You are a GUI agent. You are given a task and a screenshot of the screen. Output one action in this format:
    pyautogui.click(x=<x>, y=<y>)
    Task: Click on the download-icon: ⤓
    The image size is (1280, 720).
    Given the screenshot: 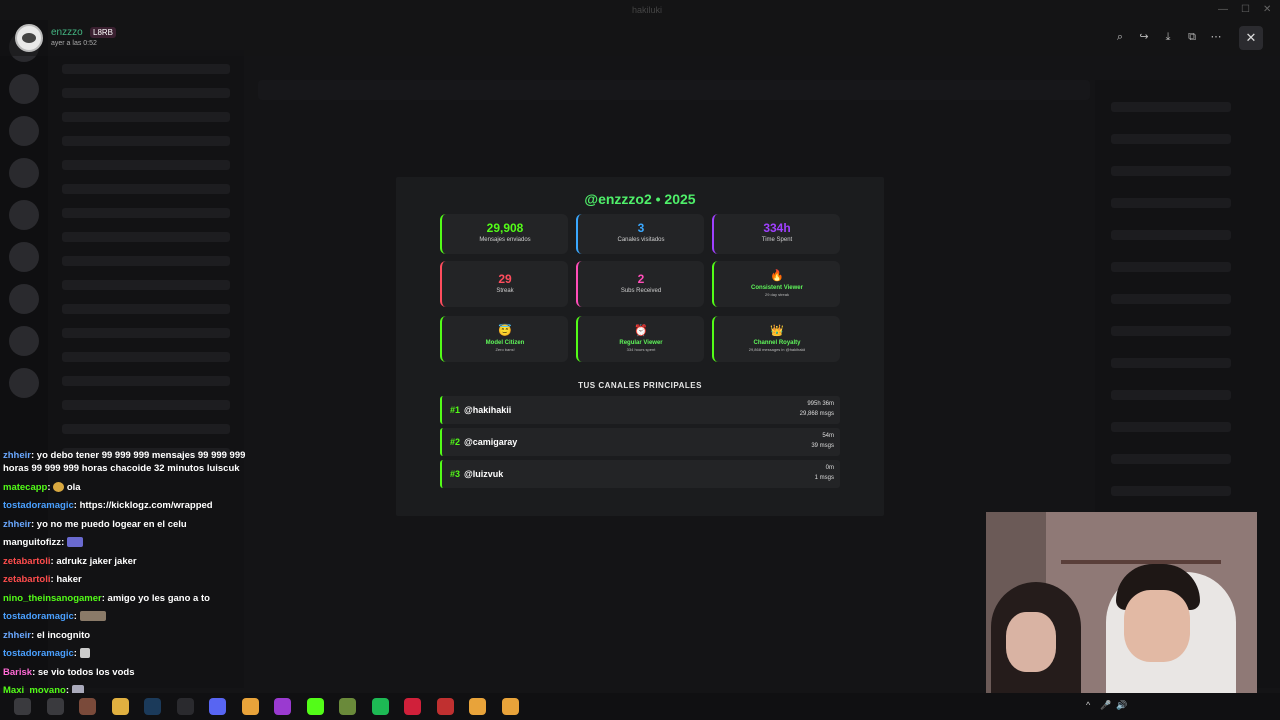 What is the action you would take?
    pyautogui.click(x=1168, y=37)
    